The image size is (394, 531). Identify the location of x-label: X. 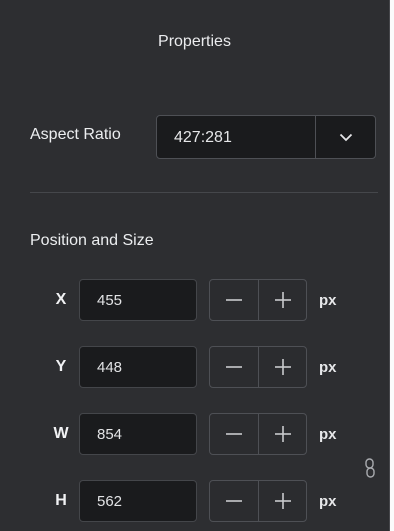
(61, 299).